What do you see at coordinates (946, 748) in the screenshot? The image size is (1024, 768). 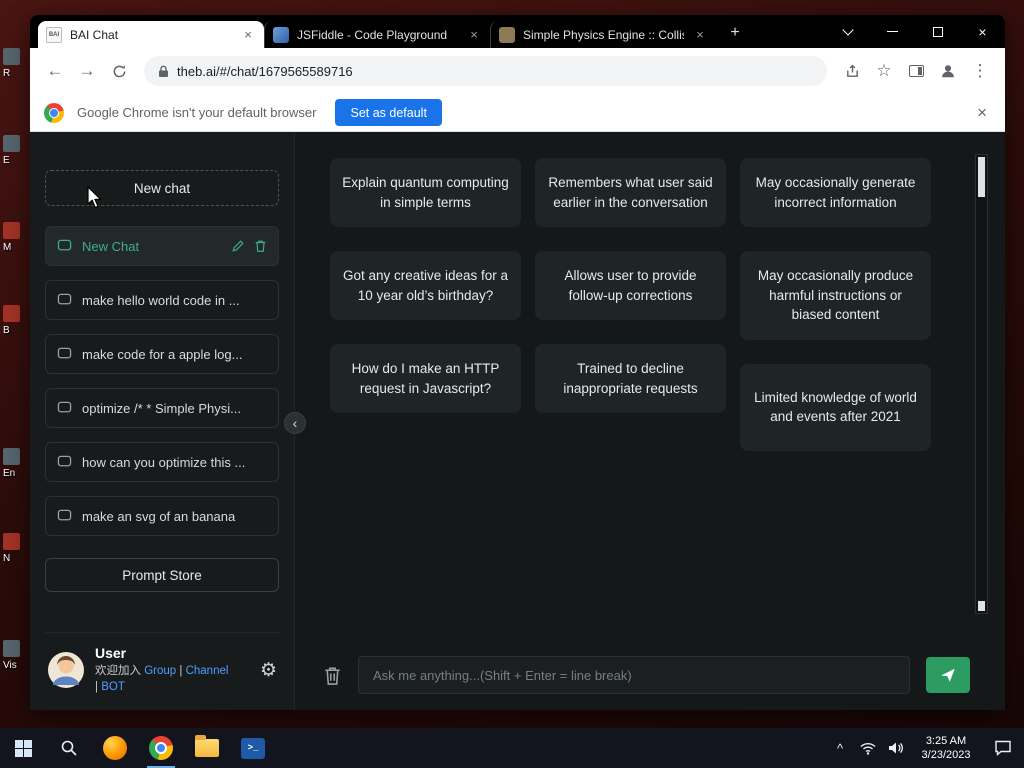 I see `taskbar-clock: 3:25 AM 3/23/2023` at bounding box center [946, 748].